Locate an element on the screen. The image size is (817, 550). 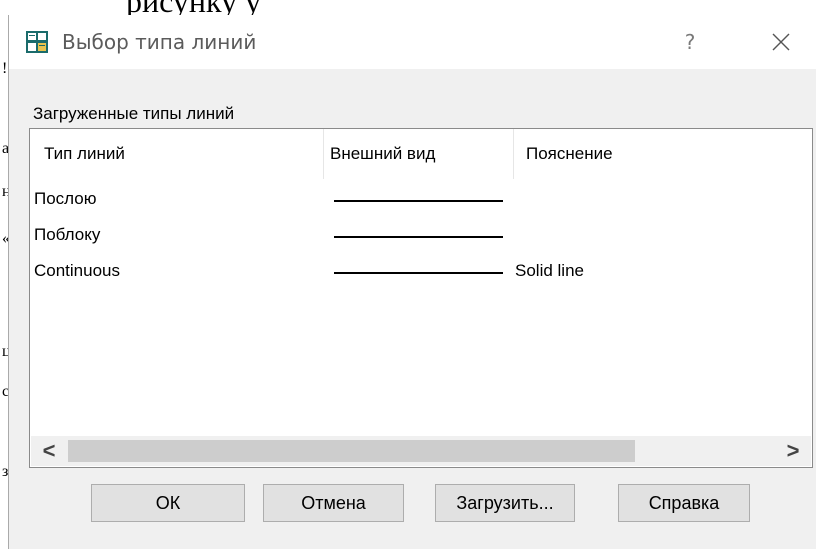
linetype-name: Послою is located at coordinates (65, 198).